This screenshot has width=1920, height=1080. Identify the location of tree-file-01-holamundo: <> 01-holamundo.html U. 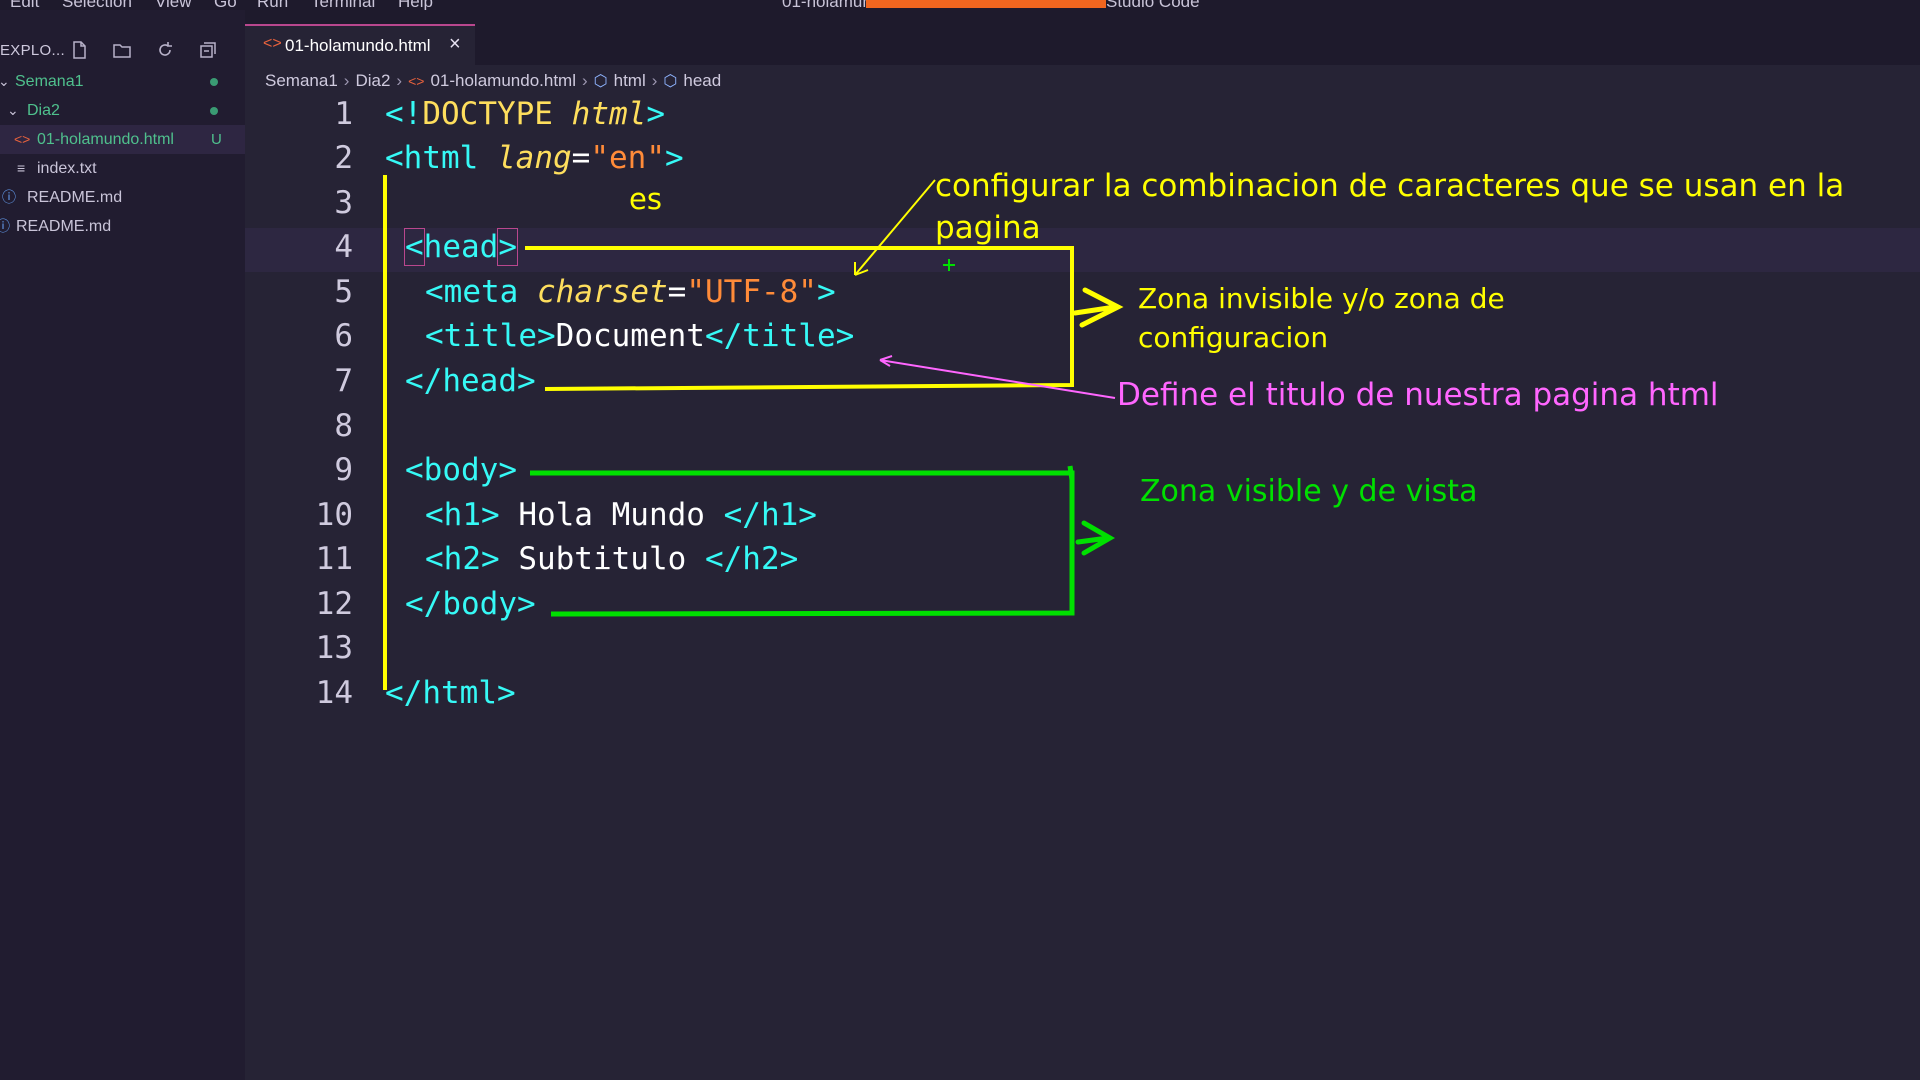
(122, 139).